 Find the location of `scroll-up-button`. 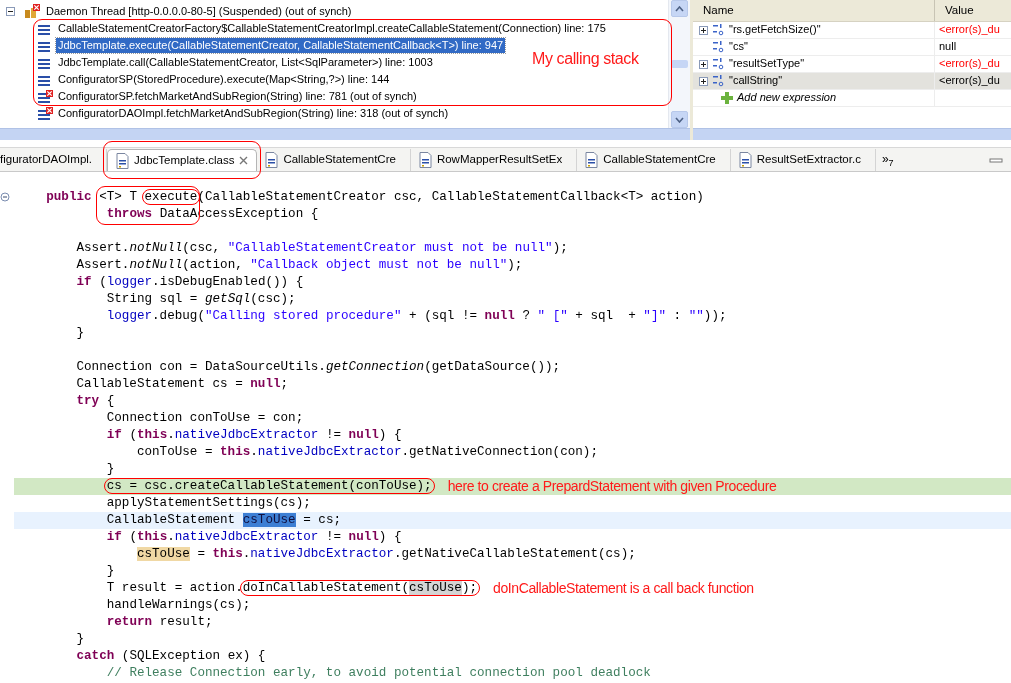

scroll-up-button is located at coordinates (679, 8).